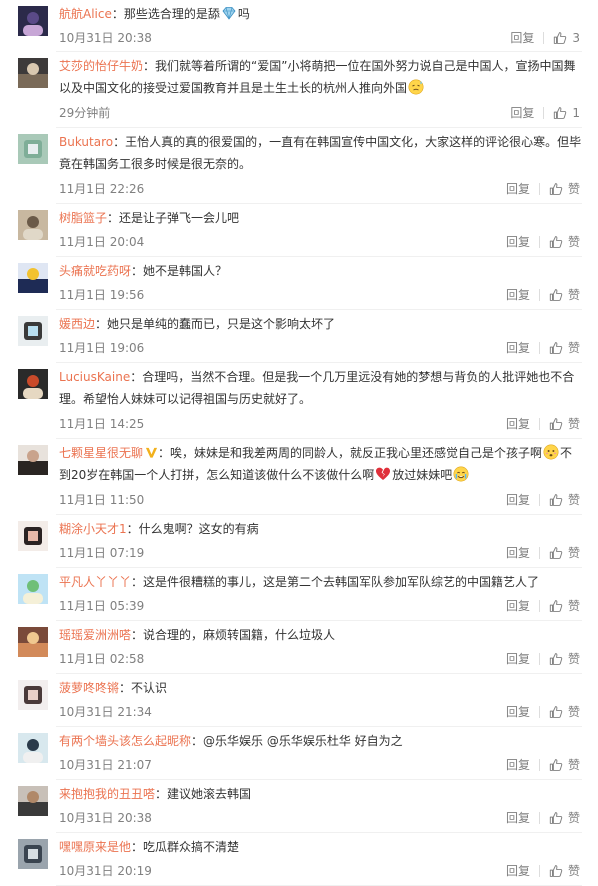  I want to click on crying-emoji-icon, so click(461, 474).